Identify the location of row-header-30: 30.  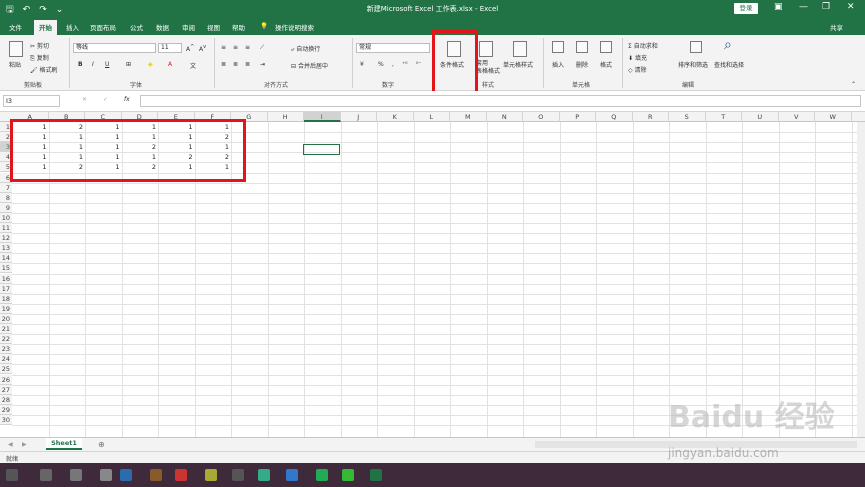
(6, 419).